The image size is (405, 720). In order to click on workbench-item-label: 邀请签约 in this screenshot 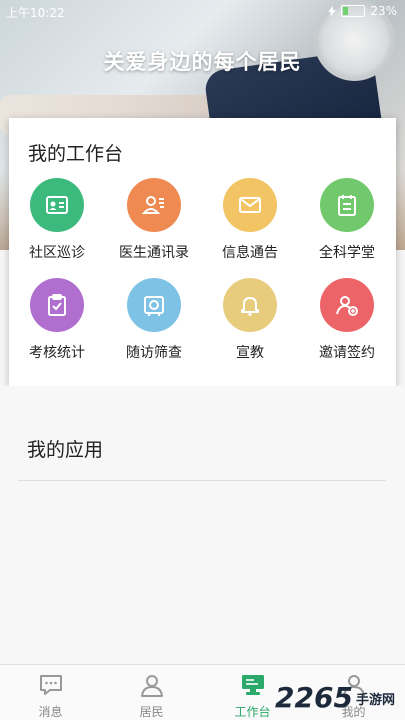, I will do `click(347, 353)`.